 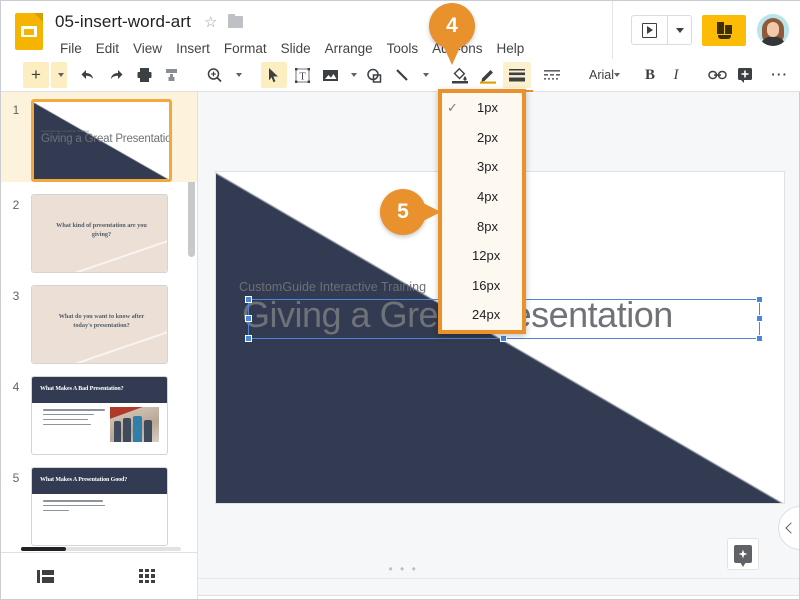 I want to click on menu-tools: Tools, so click(x=403, y=48).